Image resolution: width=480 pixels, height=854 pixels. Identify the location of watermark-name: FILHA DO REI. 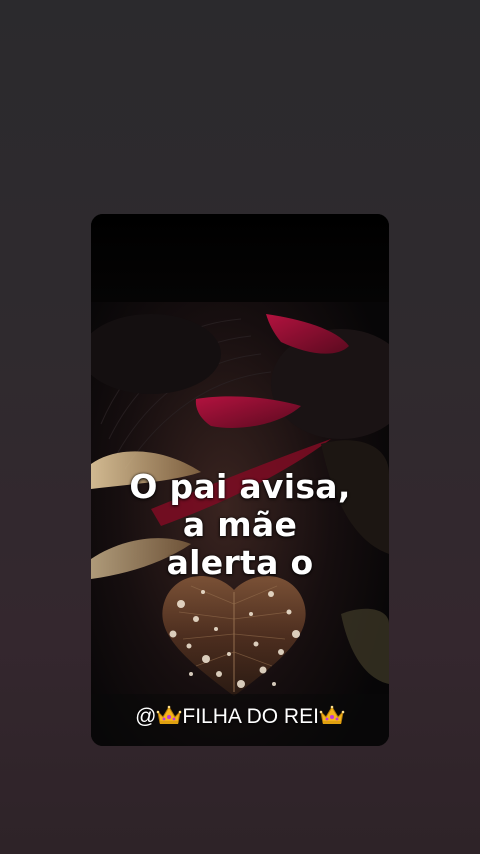
(250, 716).